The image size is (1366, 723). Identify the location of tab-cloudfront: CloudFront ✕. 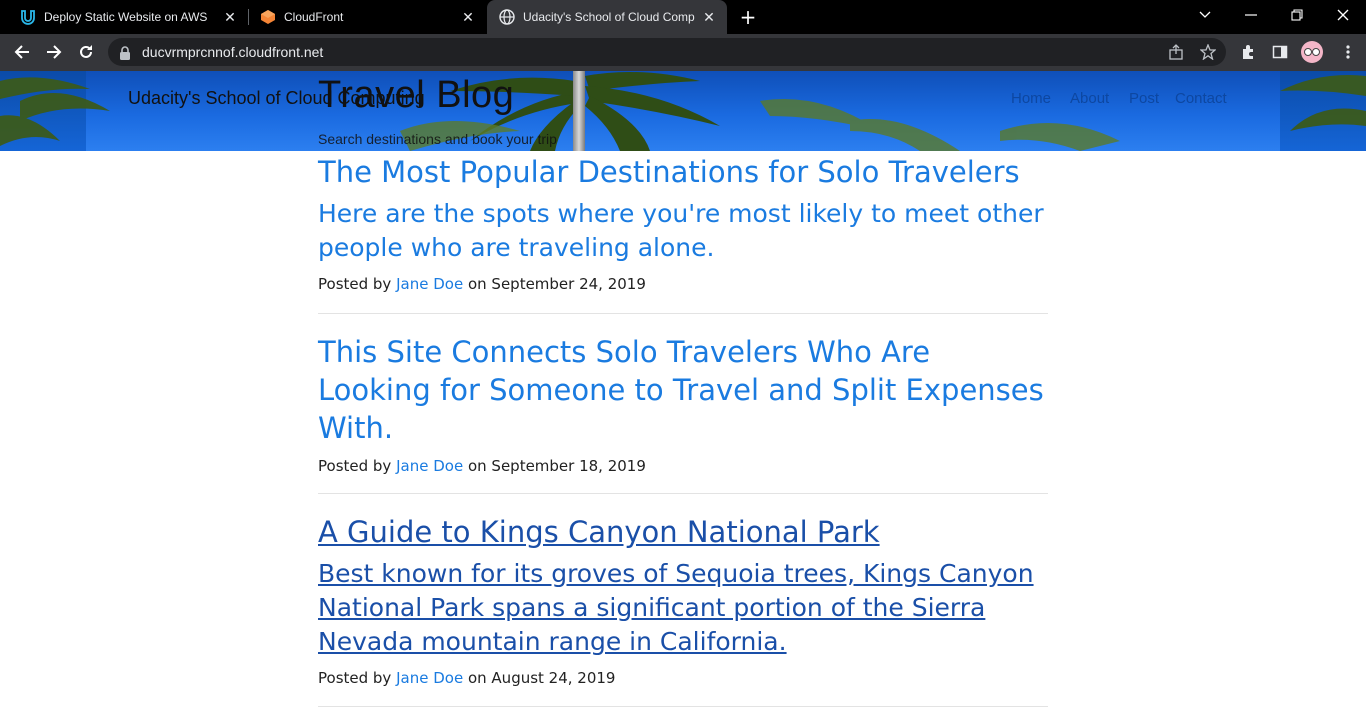
(367, 17).